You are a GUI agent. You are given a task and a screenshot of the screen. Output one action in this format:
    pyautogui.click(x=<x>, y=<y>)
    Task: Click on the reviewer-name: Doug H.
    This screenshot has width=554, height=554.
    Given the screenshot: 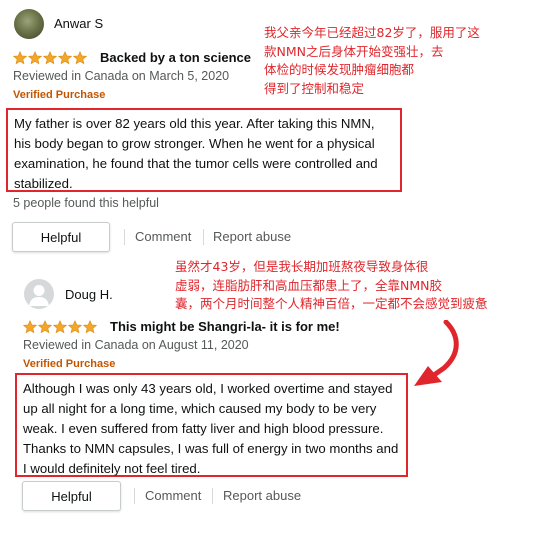 What is the action you would take?
    pyautogui.click(x=89, y=294)
    